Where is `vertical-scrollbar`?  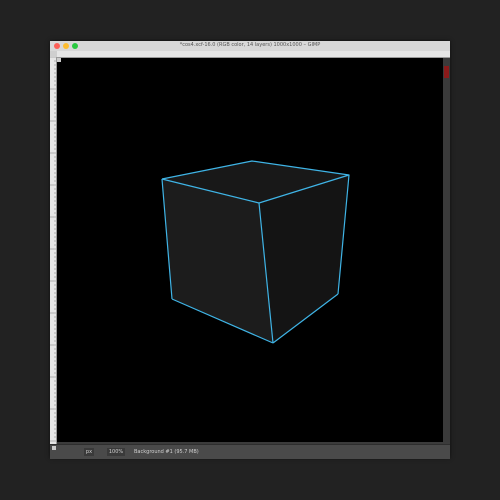
vertical-scrollbar is located at coordinates (446, 250).